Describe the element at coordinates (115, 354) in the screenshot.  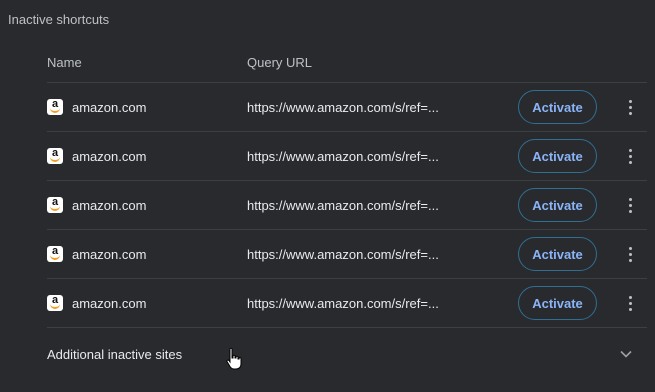
I see `additional-inactive-sites-label: Additional inactive sites` at that location.